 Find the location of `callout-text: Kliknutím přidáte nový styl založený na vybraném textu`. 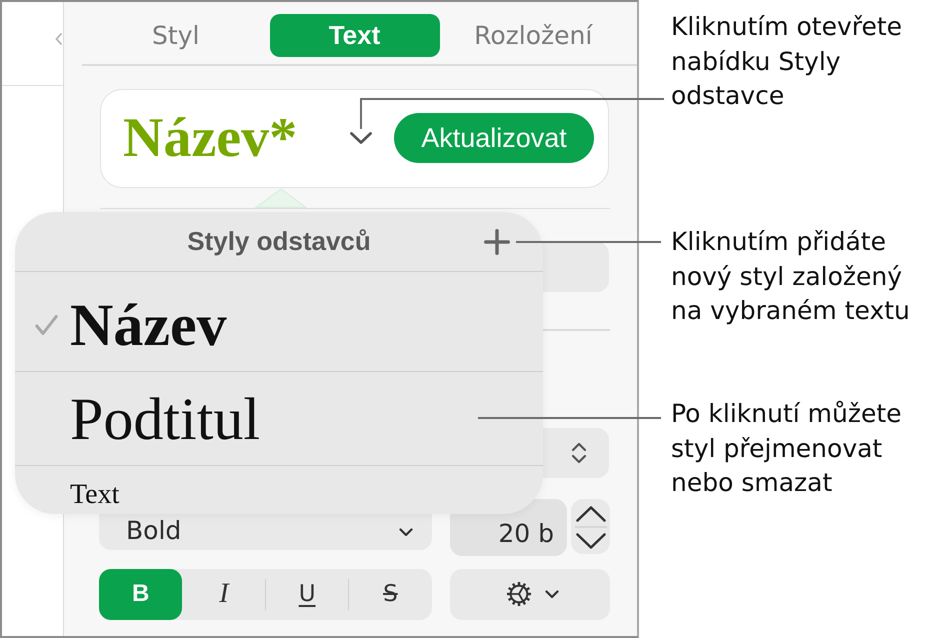

callout-text: Kliknutím přidáte nový styl založený na vybraném textu is located at coordinates (791, 276).